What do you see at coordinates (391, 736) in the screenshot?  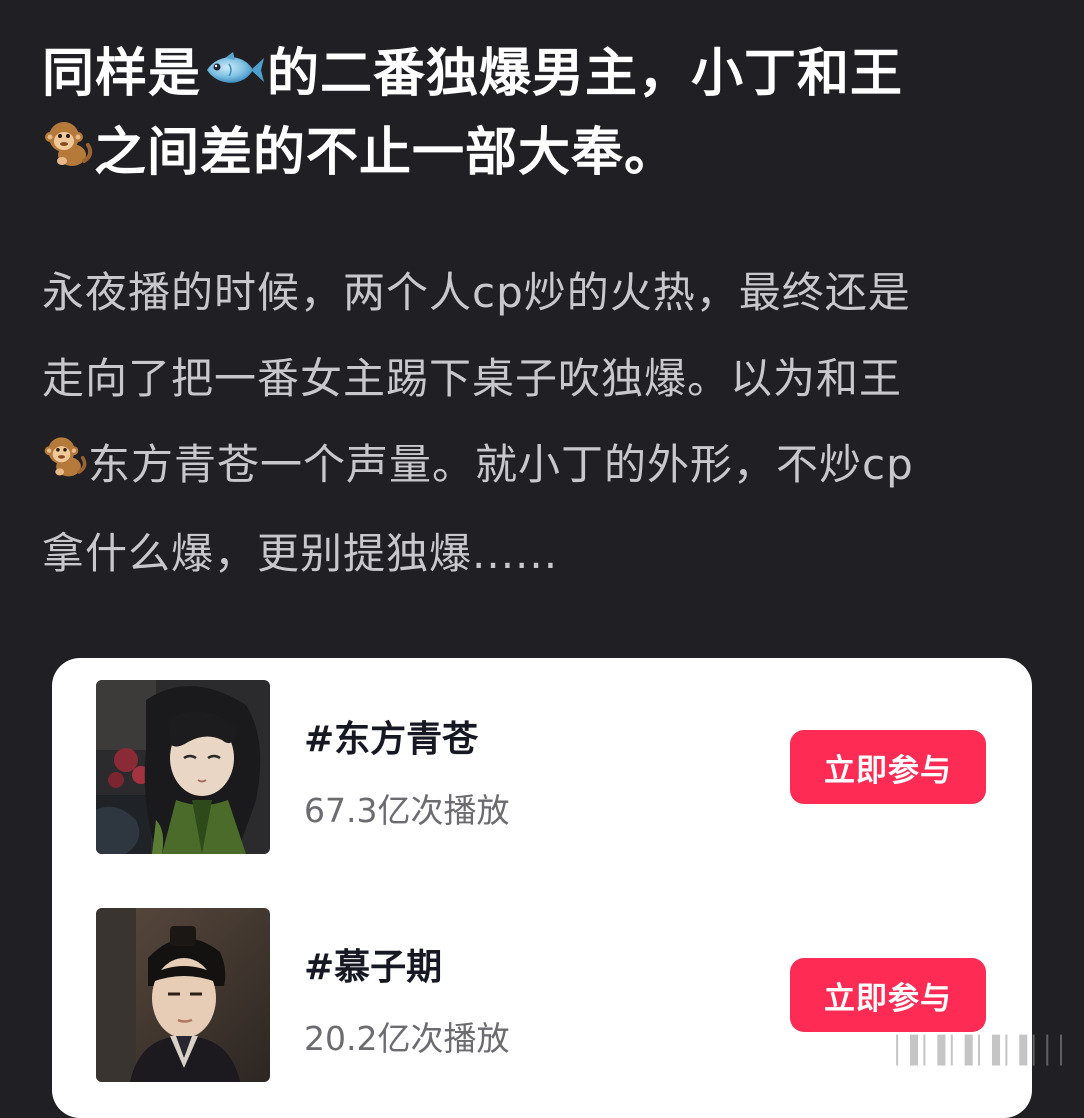 I see `topic-name: #东方青苍` at bounding box center [391, 736].